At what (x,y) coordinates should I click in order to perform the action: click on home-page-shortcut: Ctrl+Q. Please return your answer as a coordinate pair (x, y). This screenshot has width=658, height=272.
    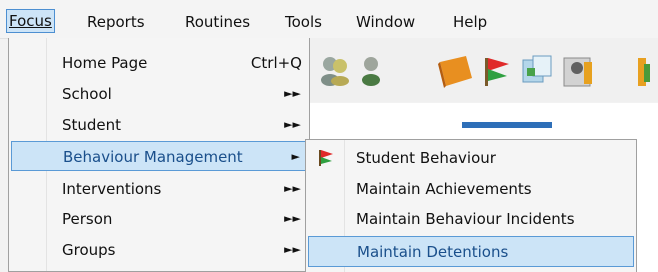
    Looking at the image, I should click on (276, 63).